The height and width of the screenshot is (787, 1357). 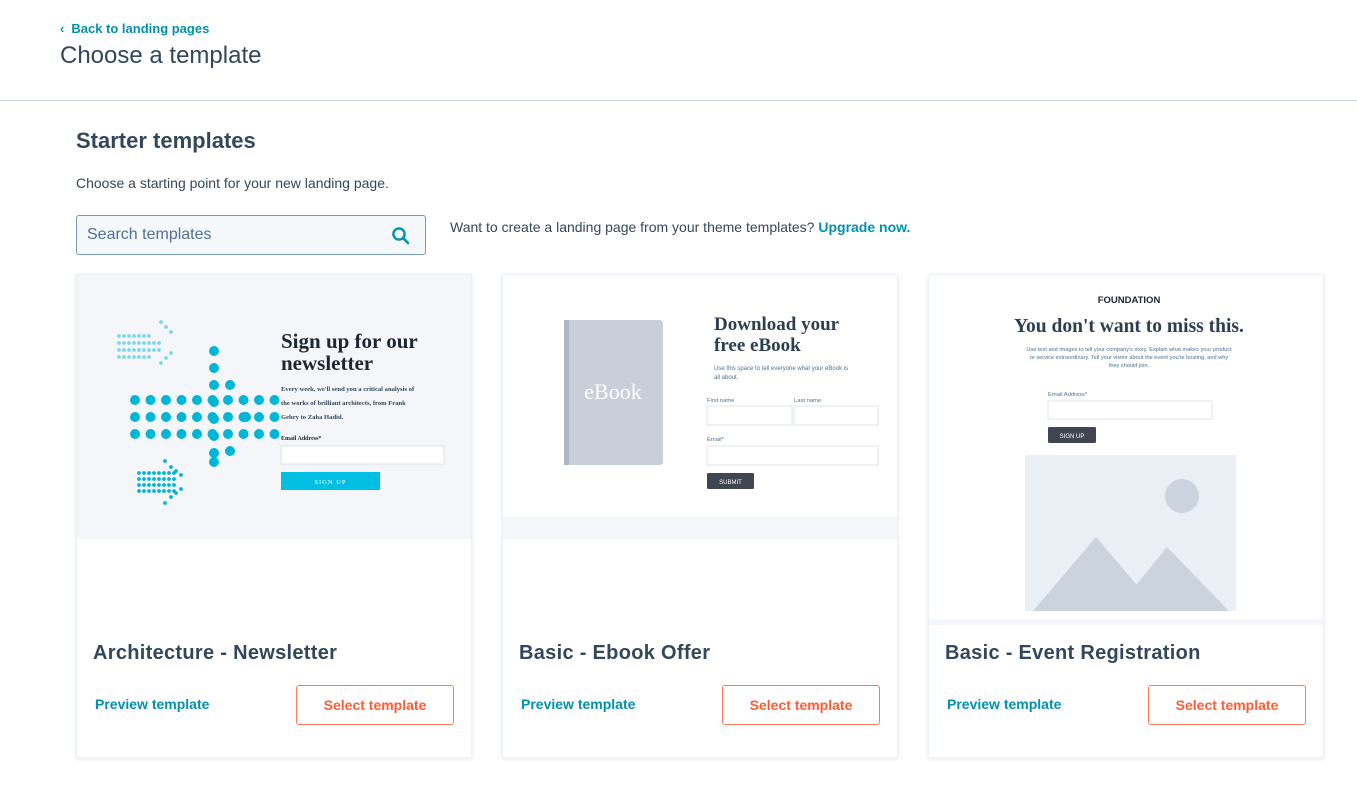 I want to click on thumb-sign-up-label: SIGN UP, so click(x=330, y=482).